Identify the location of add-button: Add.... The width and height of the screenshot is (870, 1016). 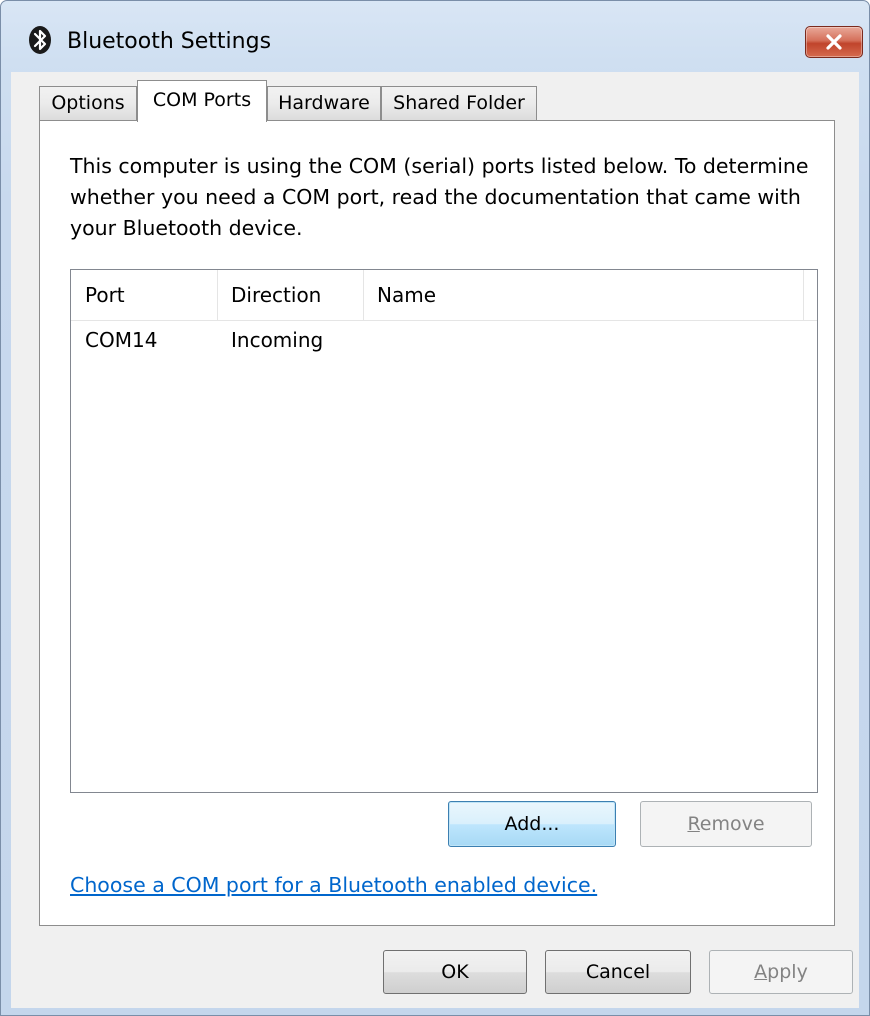
(532, 824).